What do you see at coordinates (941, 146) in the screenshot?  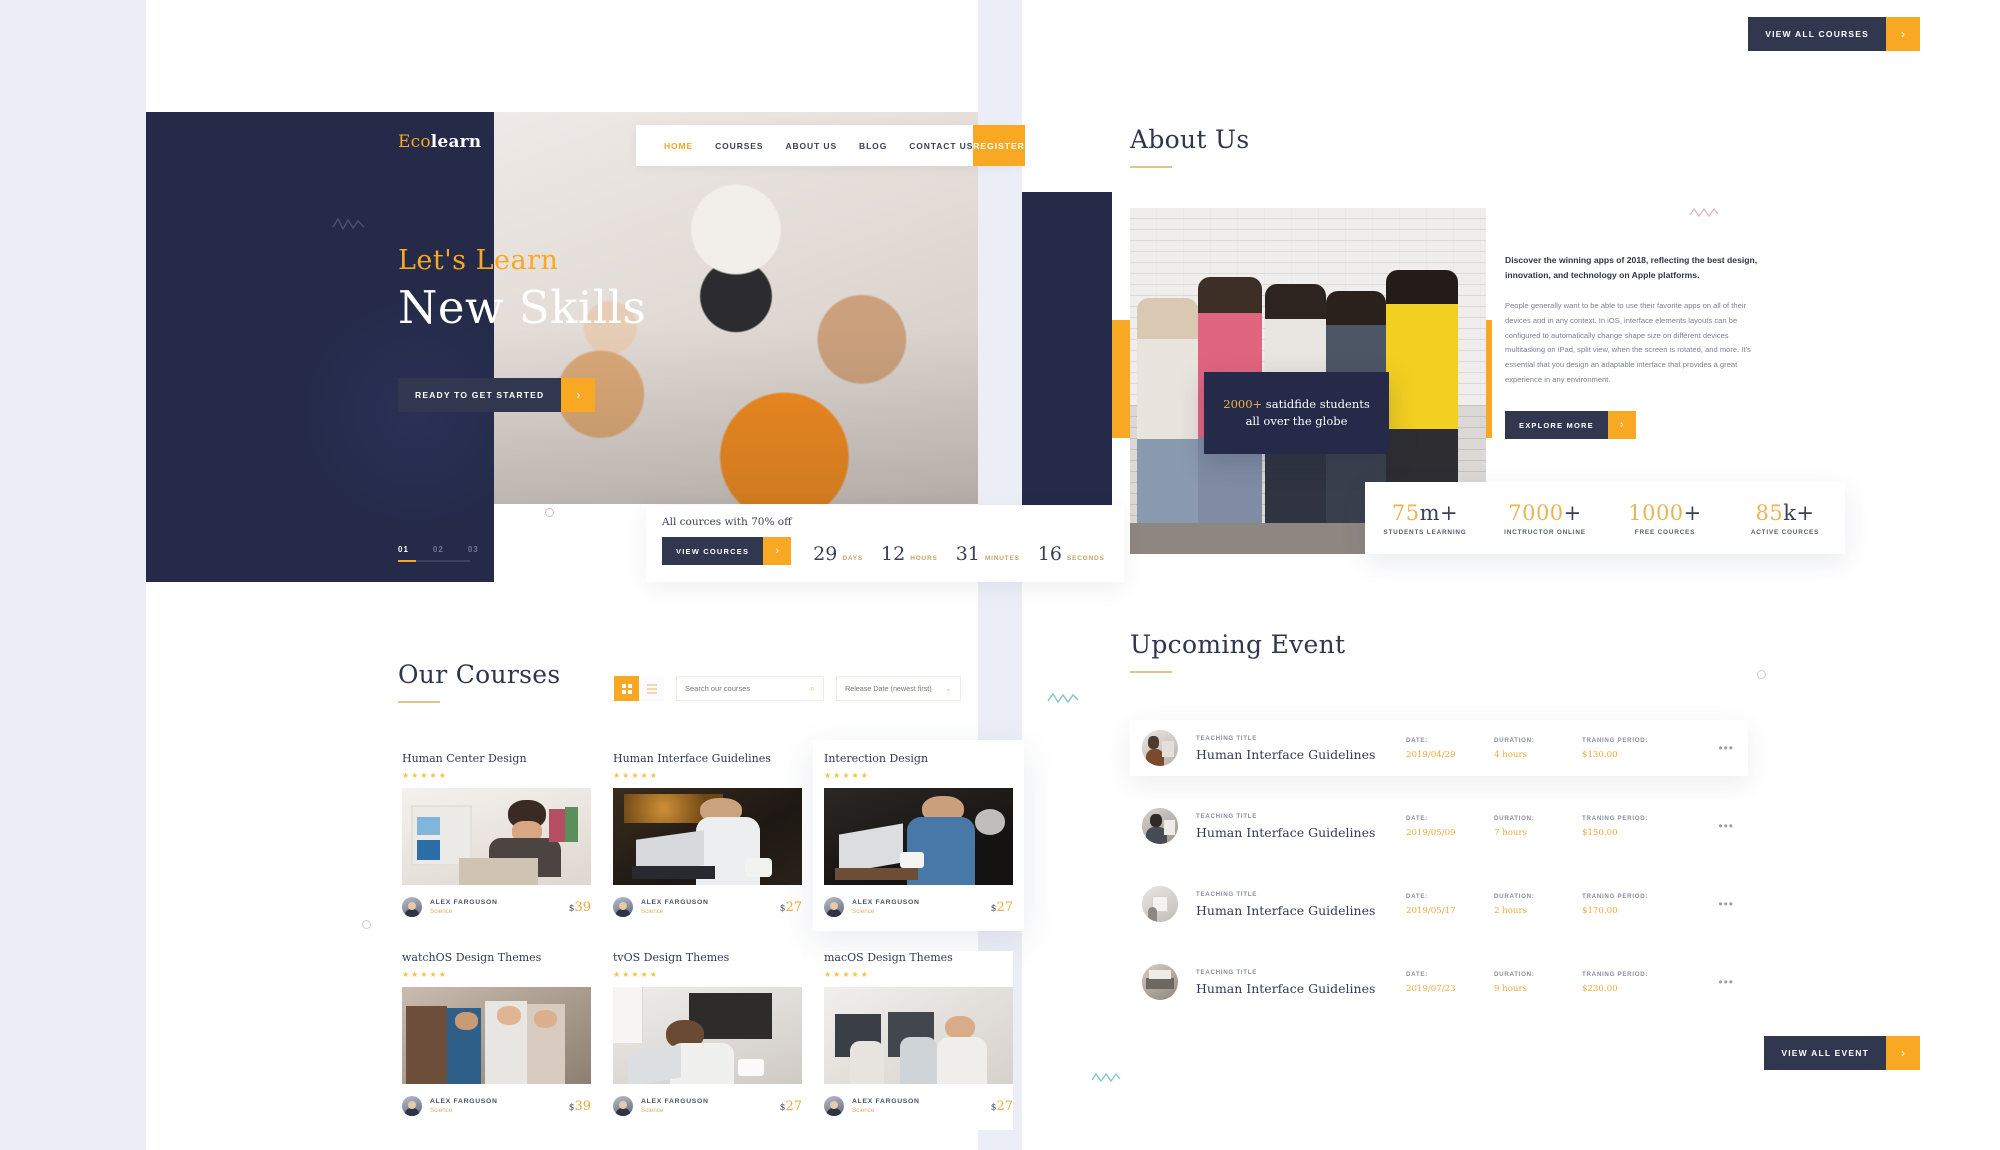 I see `nav-item-contact-us: CONTACT US` at bounding box center [941, 146].